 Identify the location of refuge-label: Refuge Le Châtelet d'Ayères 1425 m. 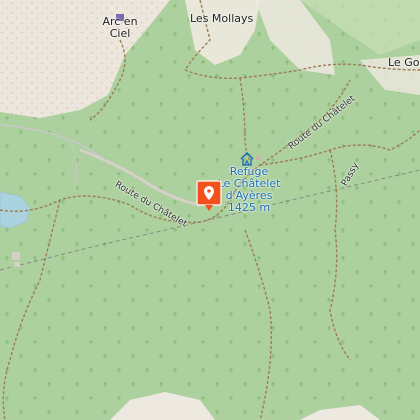
(249, 190).